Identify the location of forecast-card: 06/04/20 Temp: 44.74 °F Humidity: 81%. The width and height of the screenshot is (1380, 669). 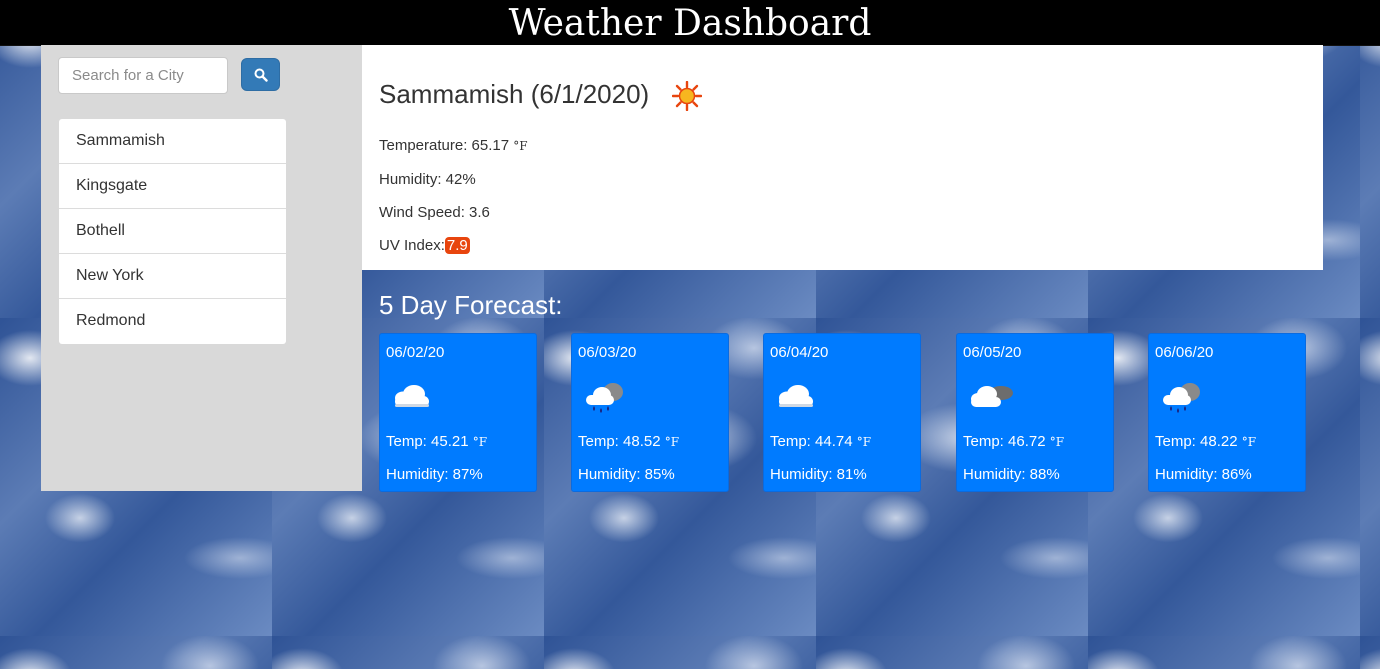
(842, 412).